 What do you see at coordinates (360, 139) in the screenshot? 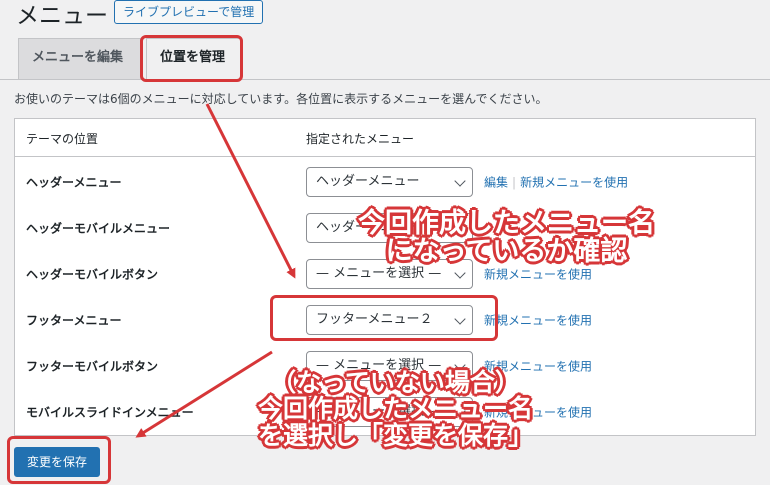
I see `column-header-menu: 指定されたメニュー` at bounding box center [360, 139].